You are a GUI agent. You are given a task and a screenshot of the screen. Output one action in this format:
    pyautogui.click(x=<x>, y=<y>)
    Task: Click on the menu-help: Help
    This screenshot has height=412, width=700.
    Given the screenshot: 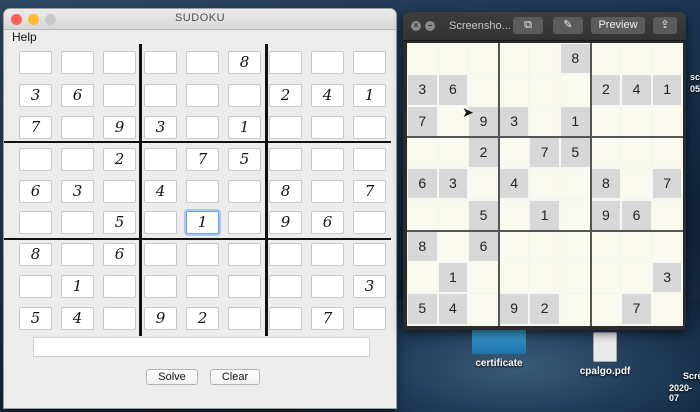 What is the action you would take?
    pyautogui.click(x=24, y=37)
    